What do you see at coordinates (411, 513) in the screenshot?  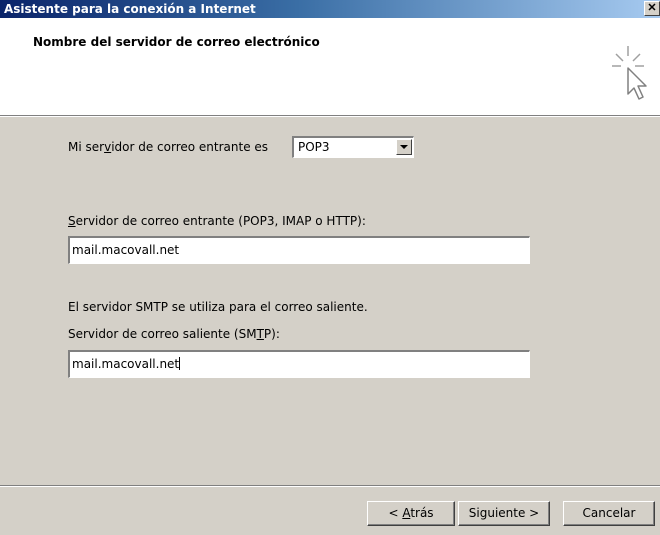 I see `back-button: < Atrás` at bounding box center [411, 513].